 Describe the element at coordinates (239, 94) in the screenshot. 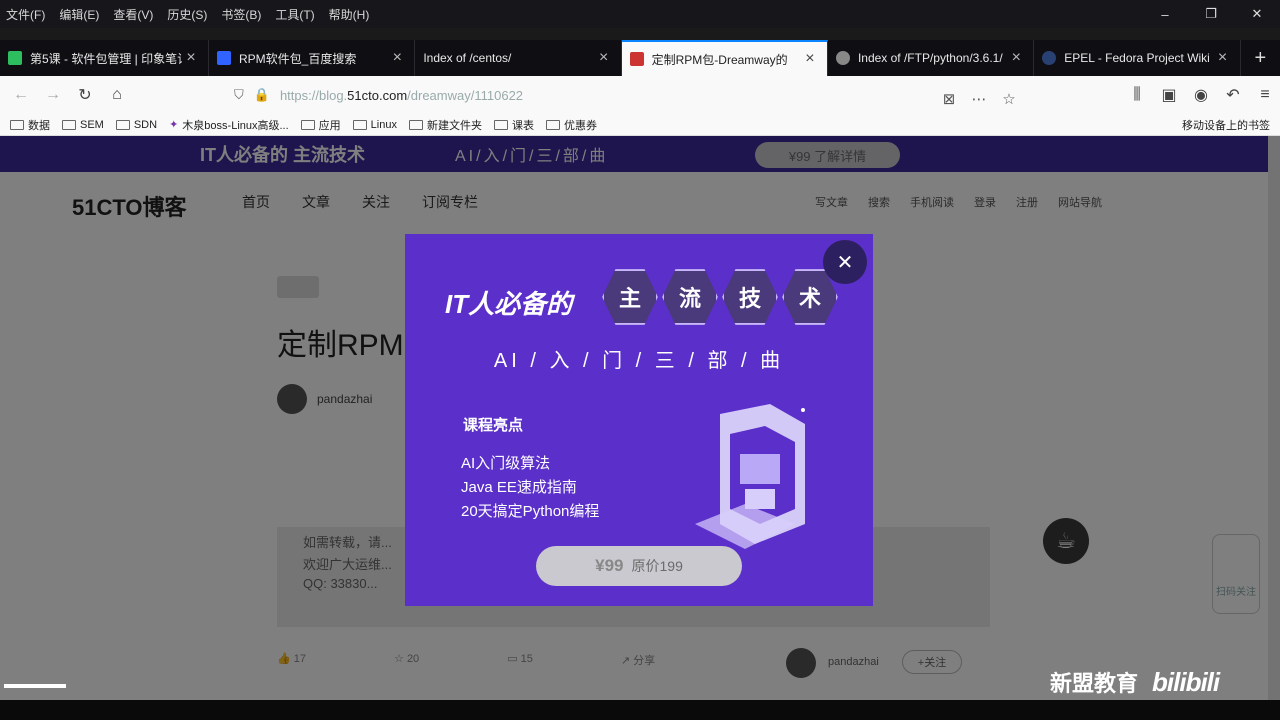

I see `shield-icon: ⛉` at that location.